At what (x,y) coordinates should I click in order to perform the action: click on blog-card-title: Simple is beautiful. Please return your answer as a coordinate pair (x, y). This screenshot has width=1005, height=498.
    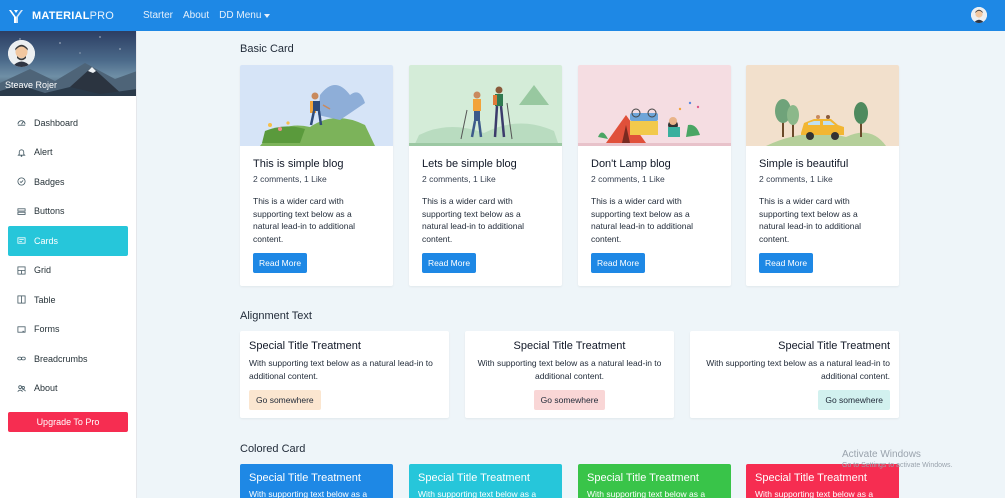
    Looking at the image, I should click on (804, 164).